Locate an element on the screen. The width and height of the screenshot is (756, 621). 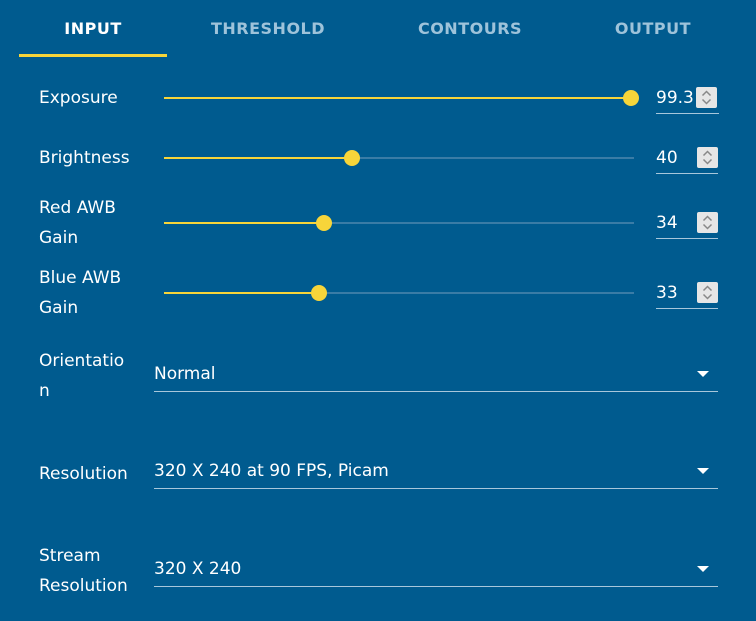
red-awb-gain-input: 34 is located at coordinates (687, 223).